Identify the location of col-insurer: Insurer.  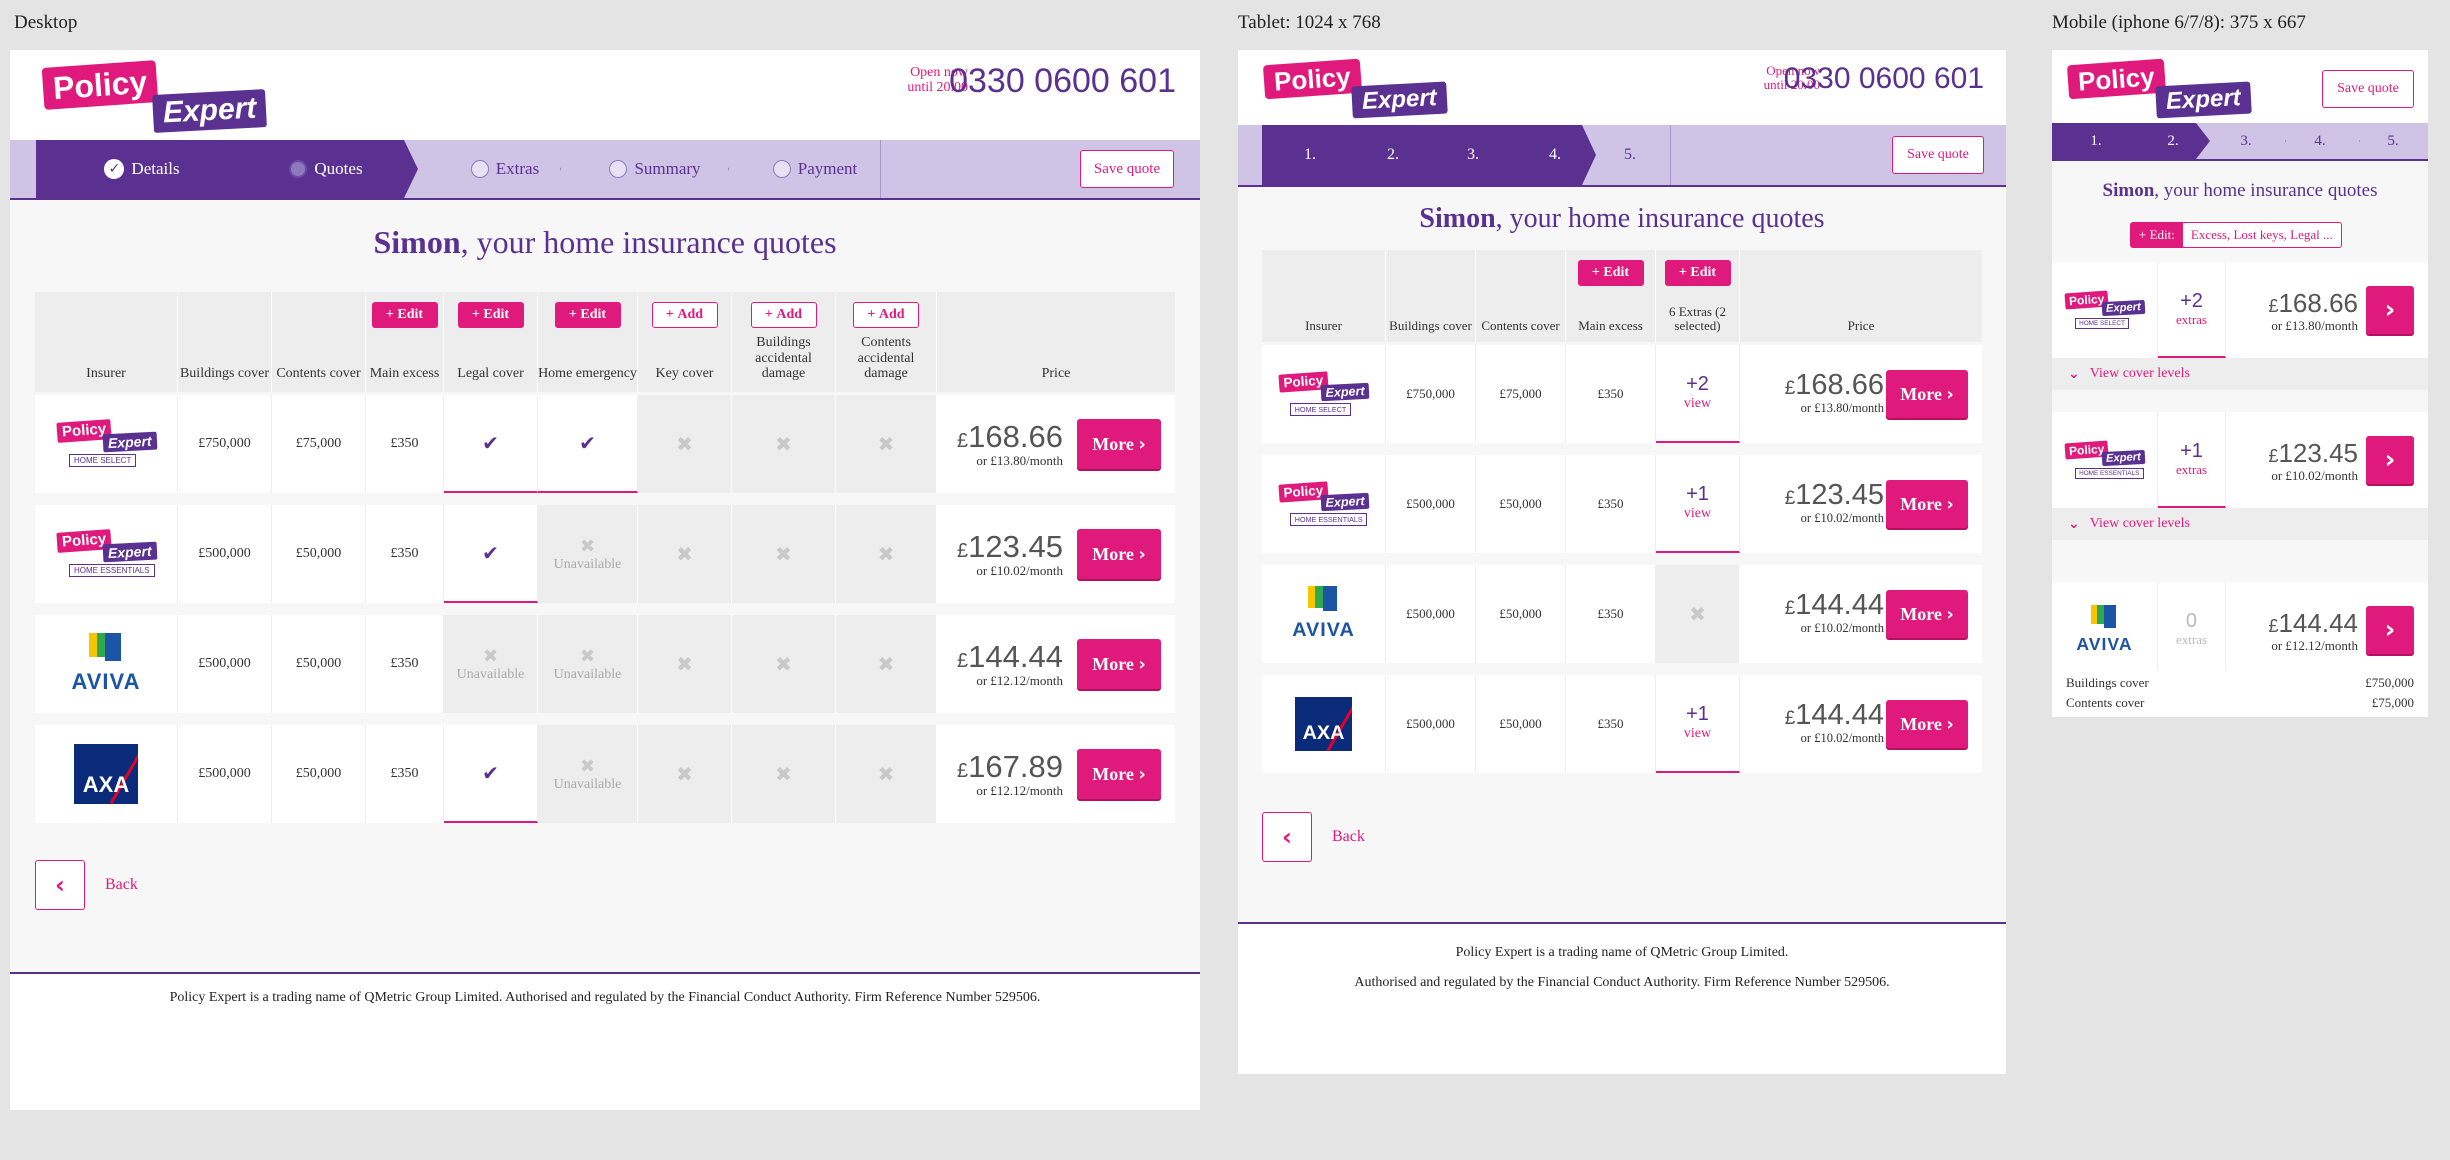
(106, 374).